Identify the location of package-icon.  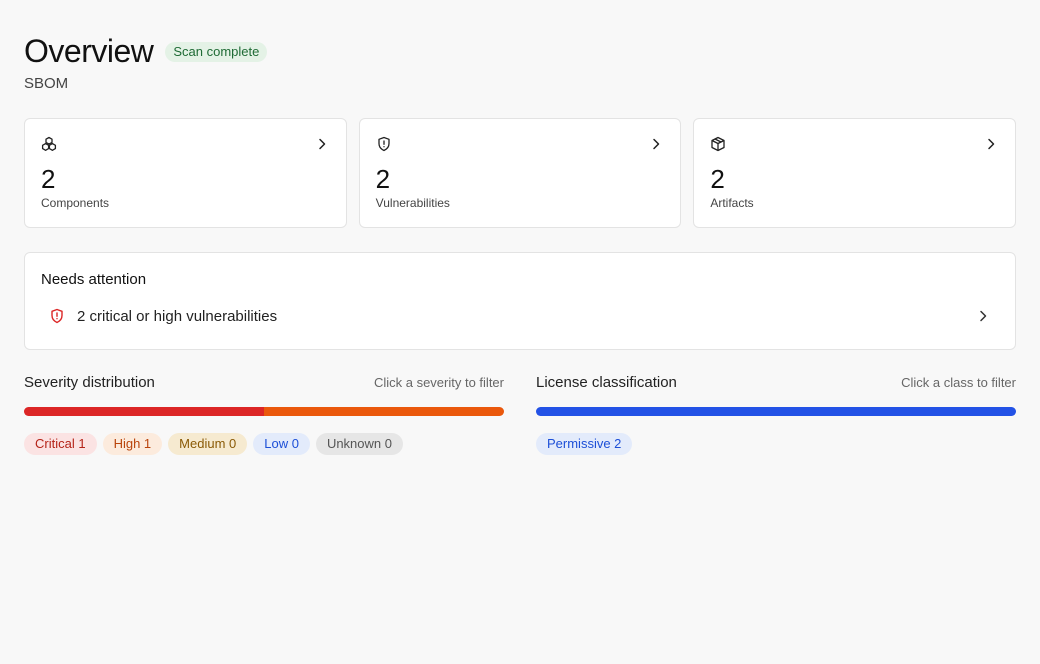
(718, 144).